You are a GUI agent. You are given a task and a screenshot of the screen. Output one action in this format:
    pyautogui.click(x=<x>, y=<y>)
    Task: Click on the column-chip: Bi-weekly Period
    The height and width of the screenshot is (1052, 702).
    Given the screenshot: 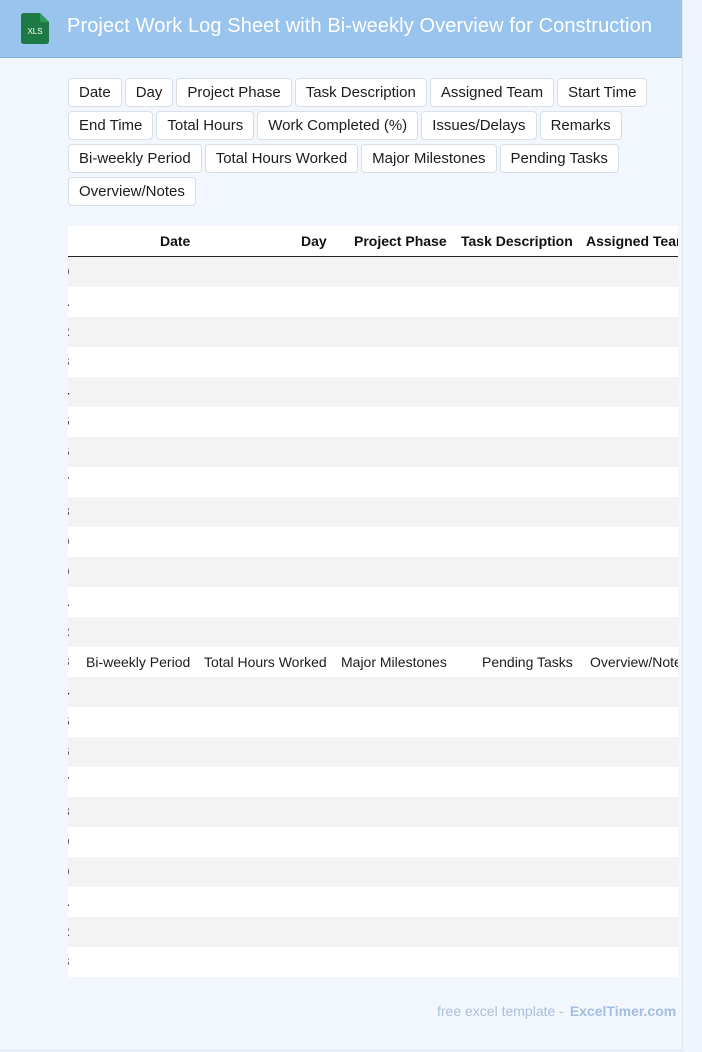 What is the action you would take?
    pyautogui.click(x=135, y=158)
    